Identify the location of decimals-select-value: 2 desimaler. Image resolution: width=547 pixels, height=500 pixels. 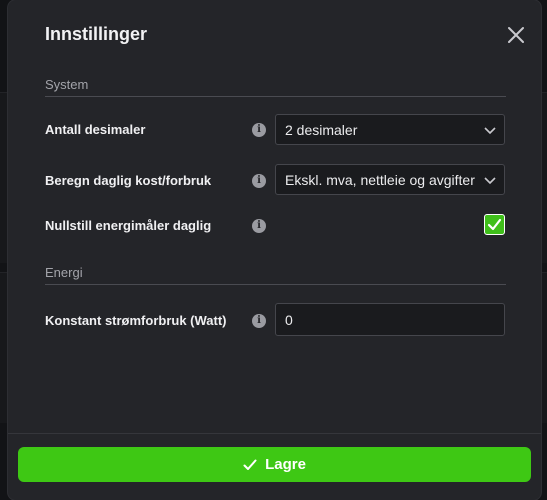
(321, 130).